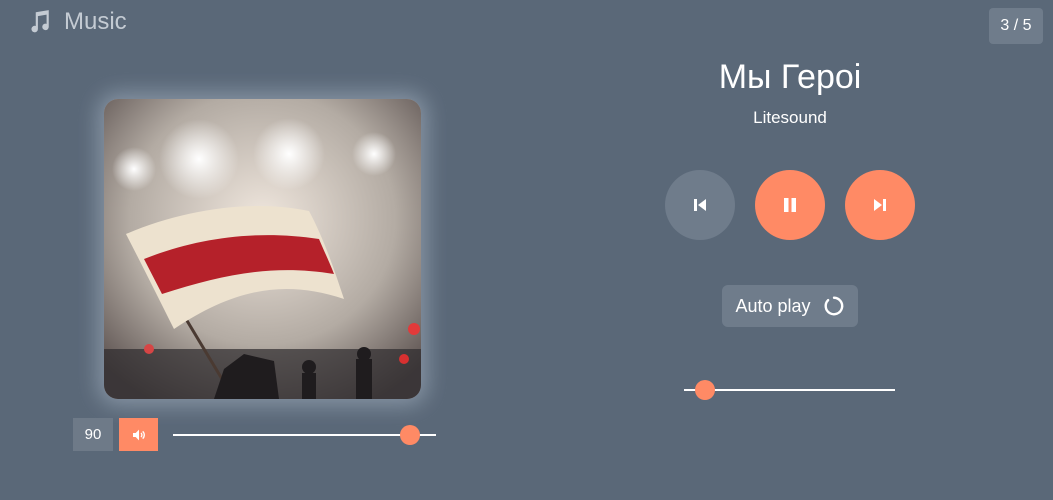 Image resolution: width=1053 pixels, height=500 pixels. What do you see at coordinates (773, 305) in the screenshot?
I see `autoplay-label: Auto play` at bounding box center [773, 305].